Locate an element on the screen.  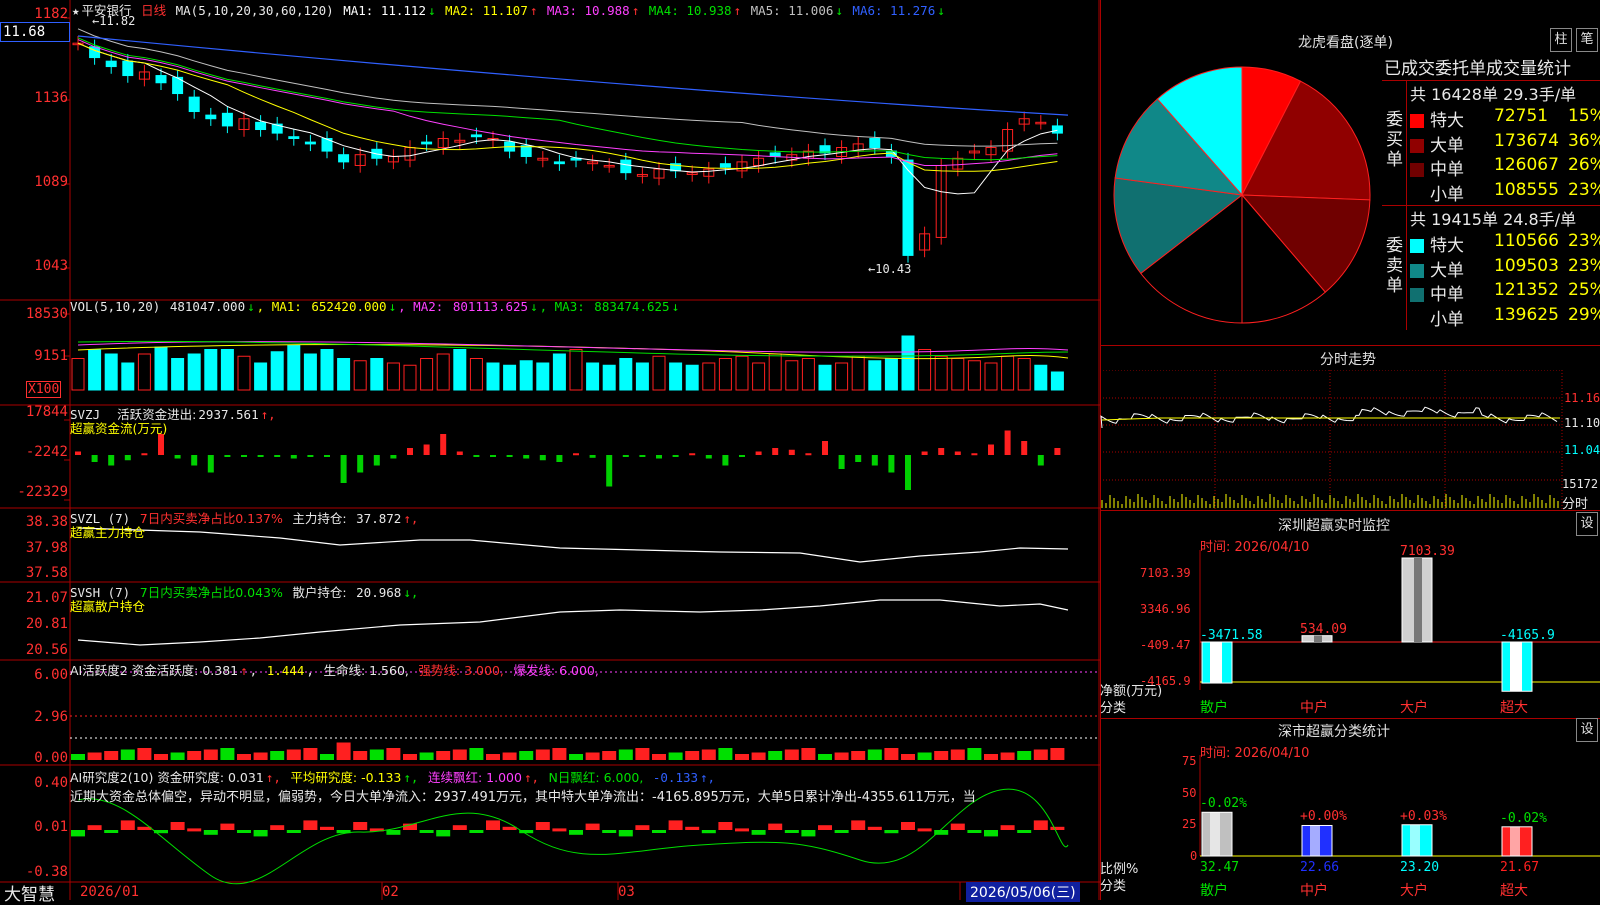
star-icon: ★ is located at coordinates (76, 10).